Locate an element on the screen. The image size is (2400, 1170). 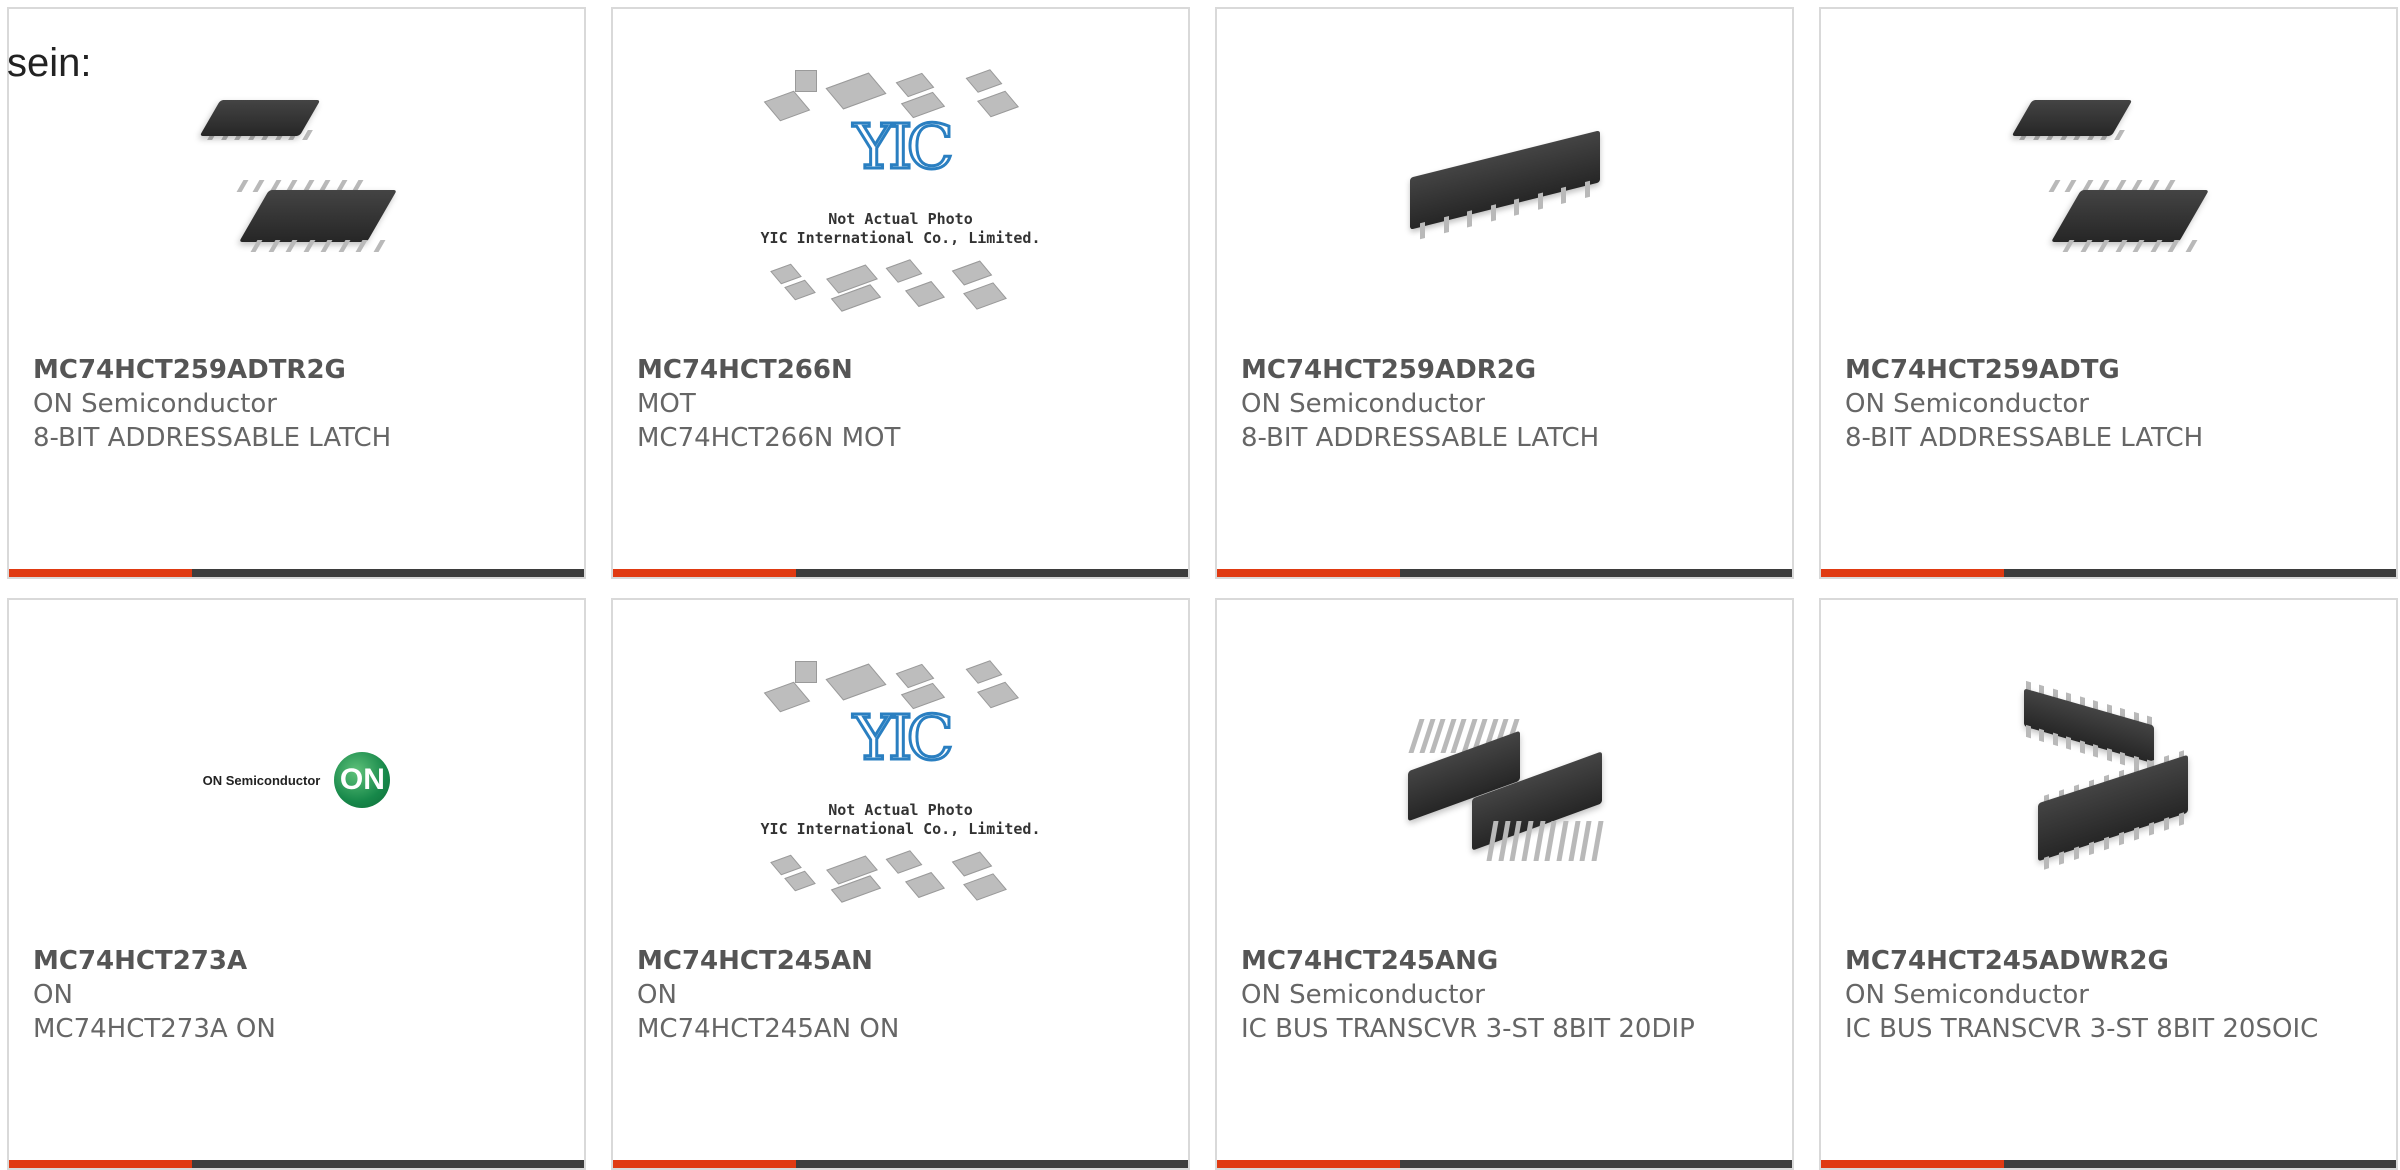
part-number: MC74HCT266N is located at coordinates (905, 370).